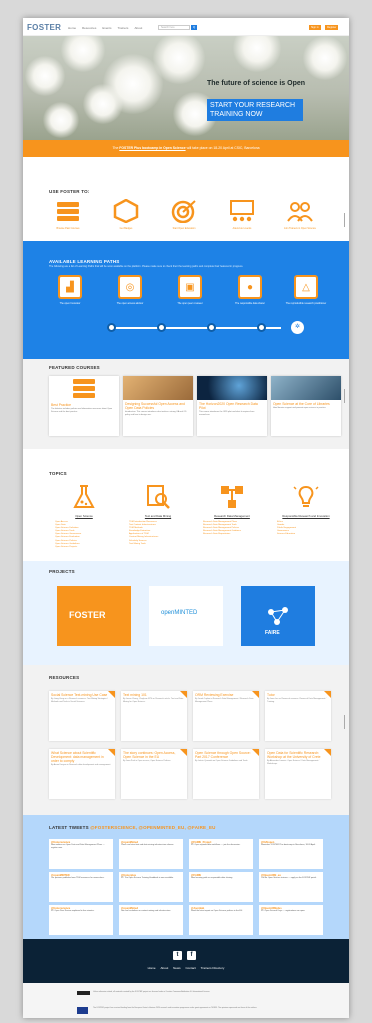 Image resolution: width=372 pixels, height=1023 pixels. I want to click on main-nav: Home Resources Events Trainers About, so click(105, 28).